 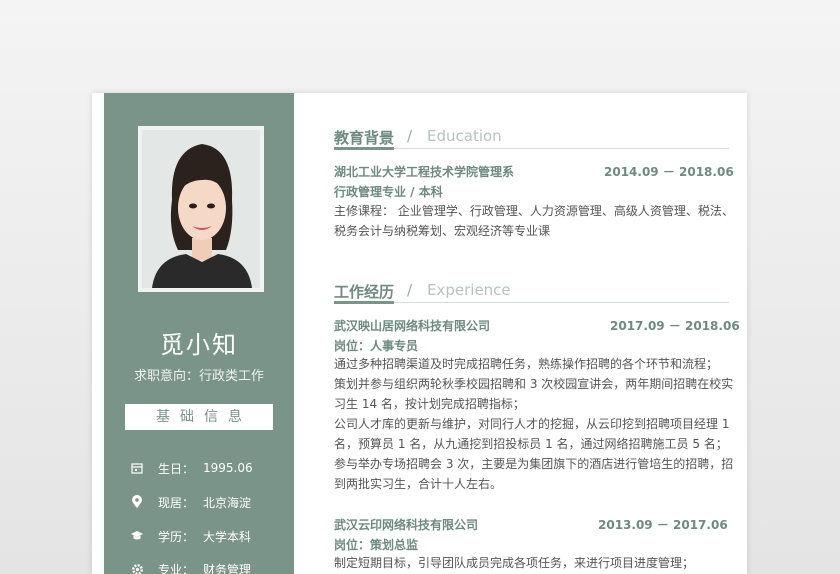 What do you see at coordinates (227, 568) in the screenshot?
I see `info-value: 财务管理` at bounding box center [227, 568].